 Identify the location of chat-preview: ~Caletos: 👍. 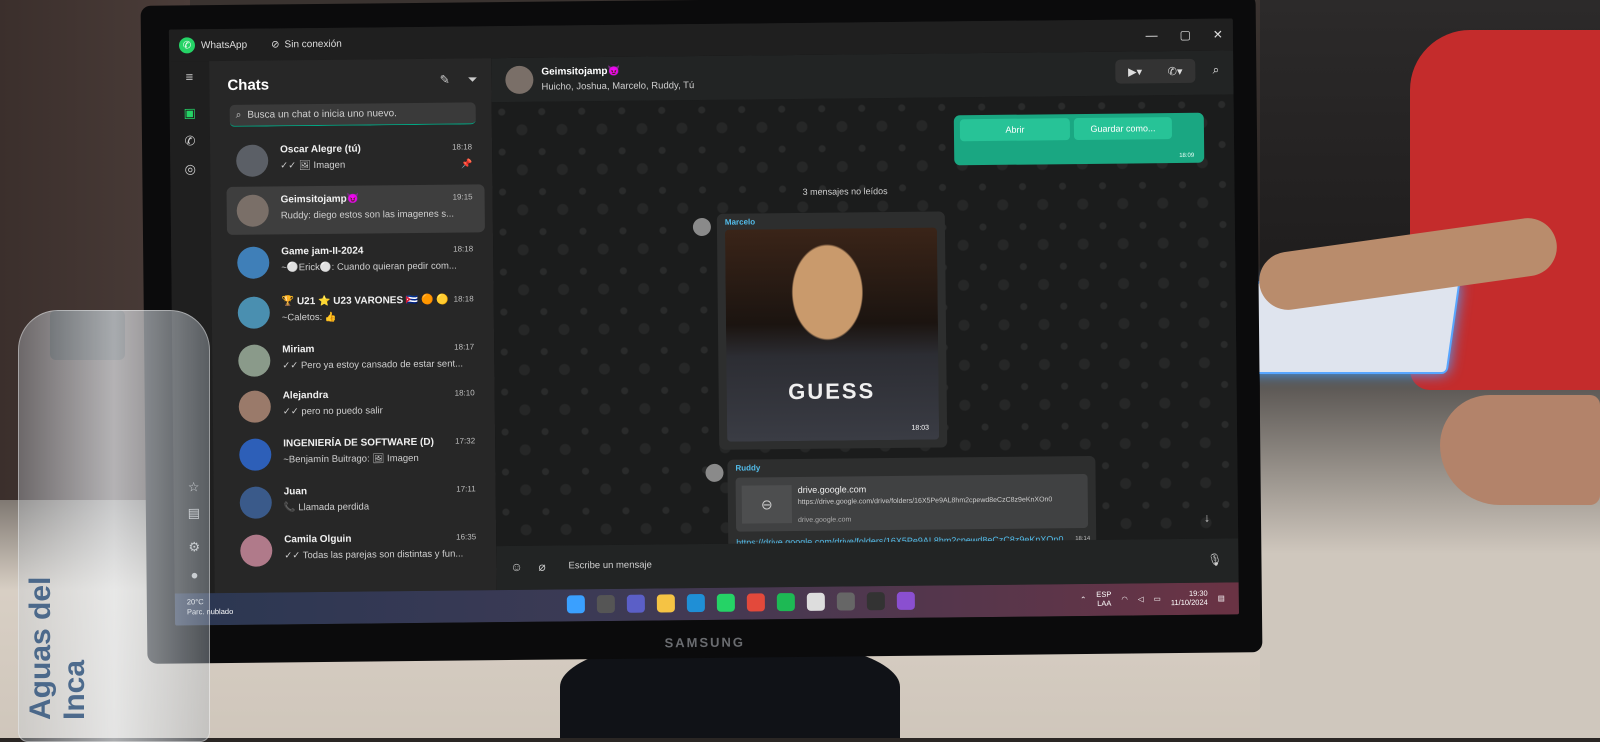
(309, 317).